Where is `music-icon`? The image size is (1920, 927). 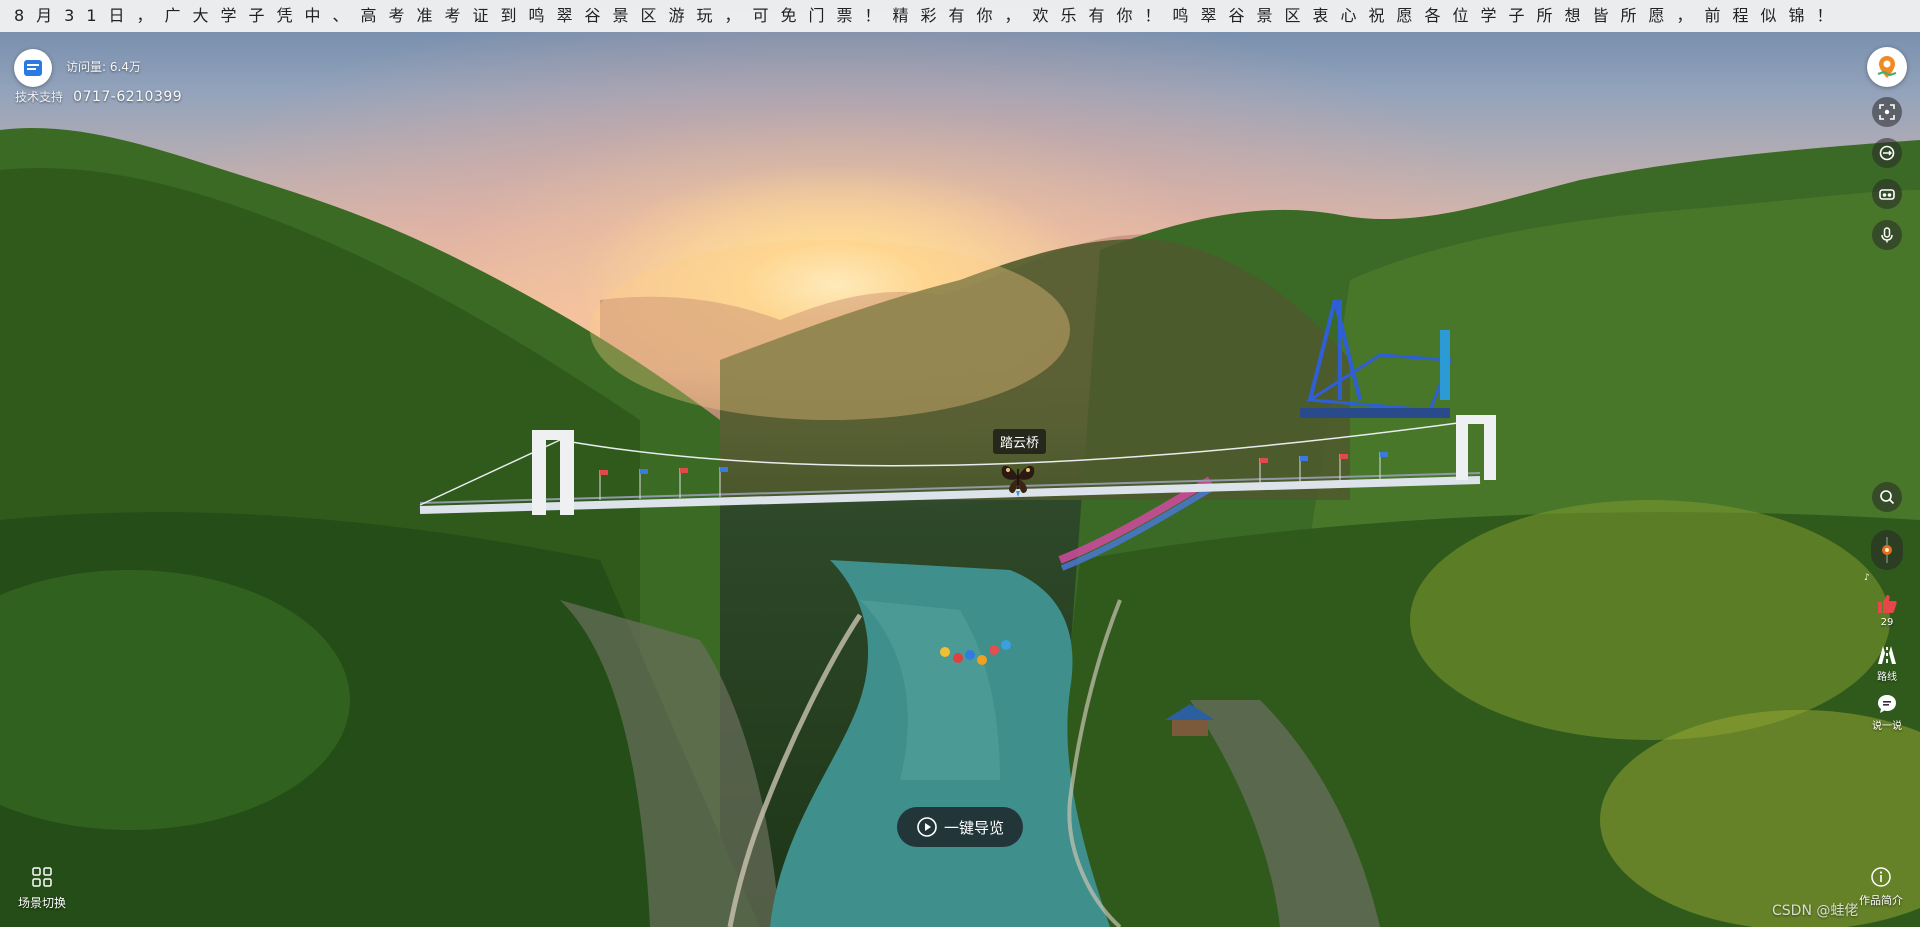
music-icon is located at coordinates (1887, 550).